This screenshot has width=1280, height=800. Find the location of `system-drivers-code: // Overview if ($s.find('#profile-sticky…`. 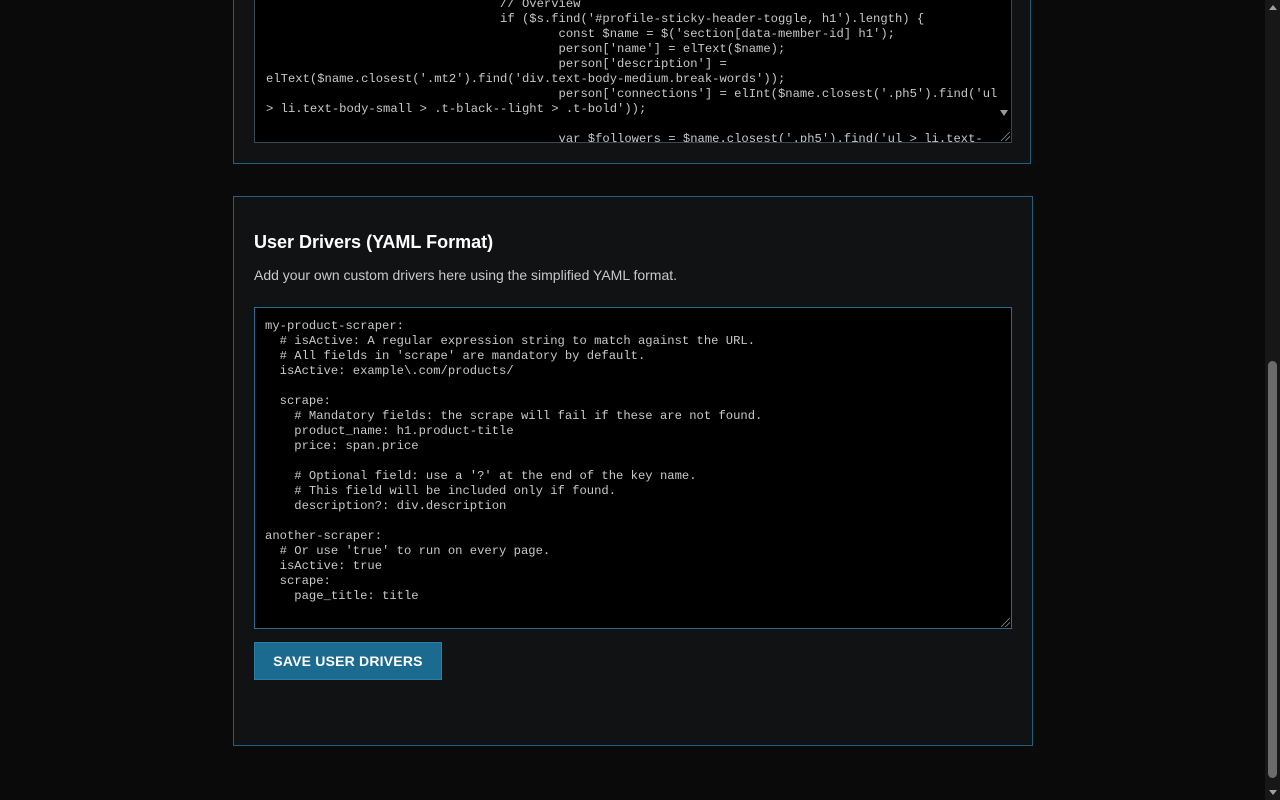

system-drivers-code: // Overview if ($s.find('#profile-sticky… is located at coordinates (632, 71).